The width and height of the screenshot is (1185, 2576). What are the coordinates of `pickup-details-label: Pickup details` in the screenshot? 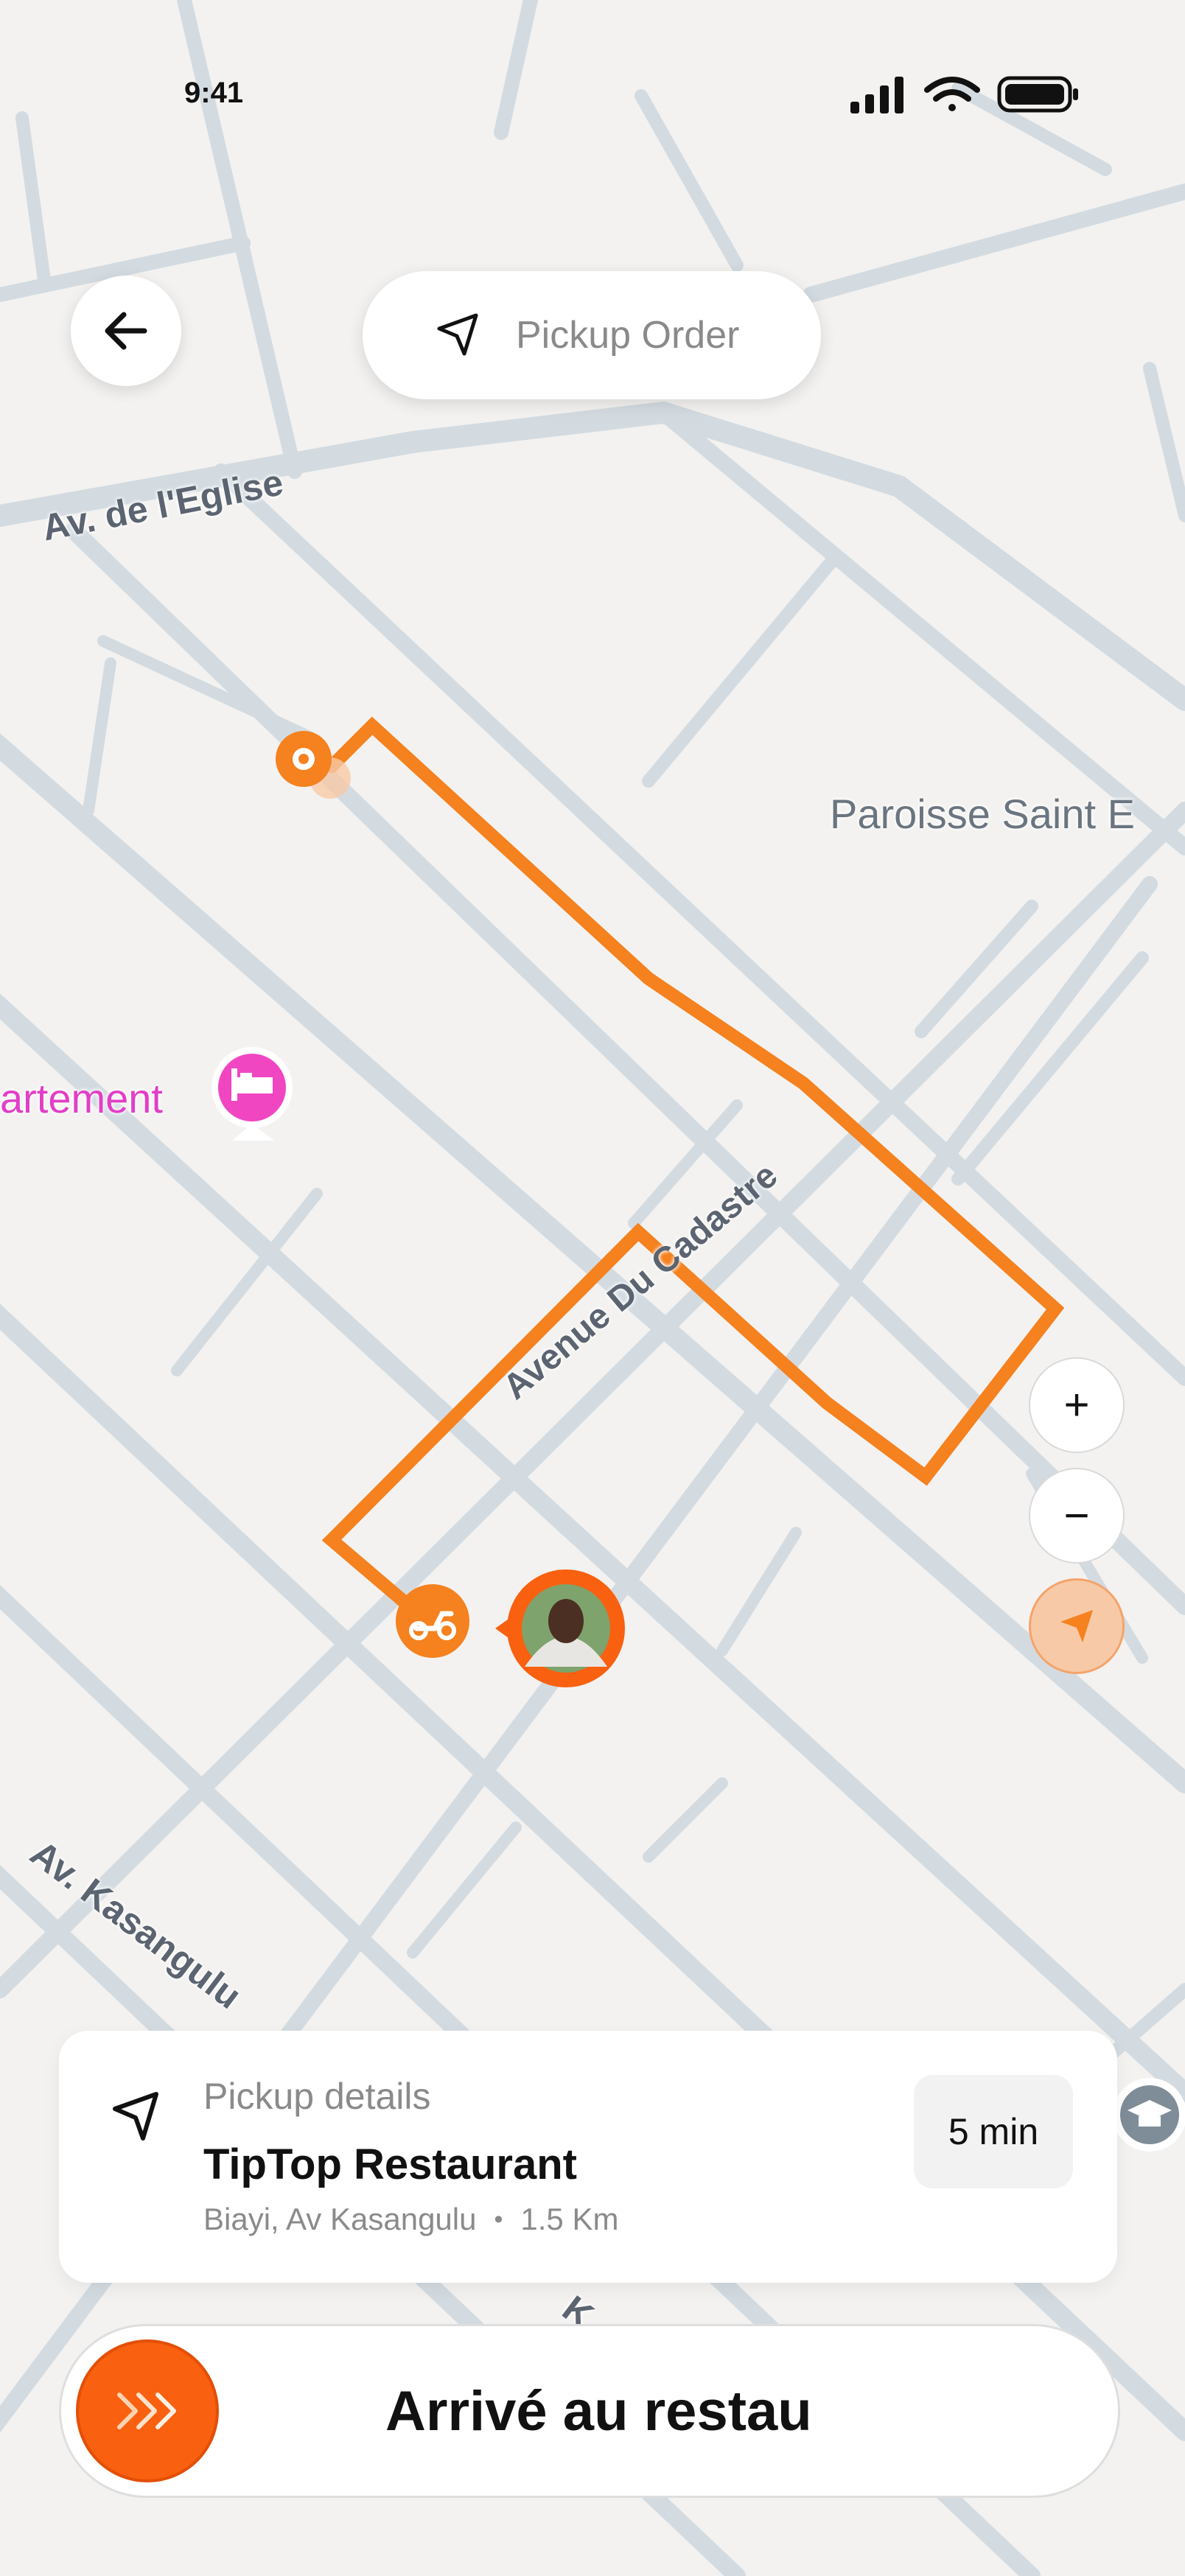 It's located at (317, 2096).